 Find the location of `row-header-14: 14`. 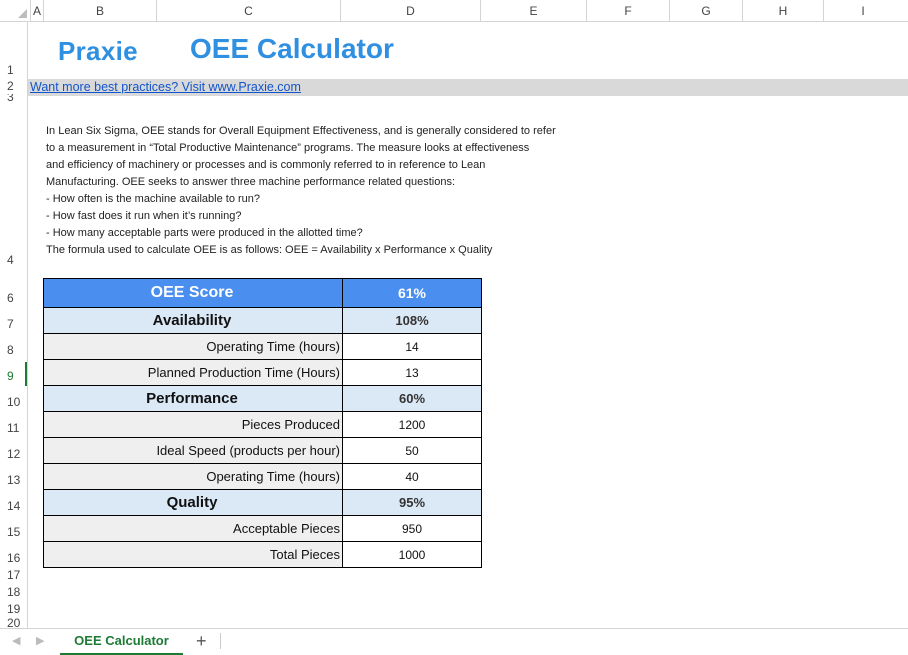

row-header-14: 14 is located at coordinates (16, 506).